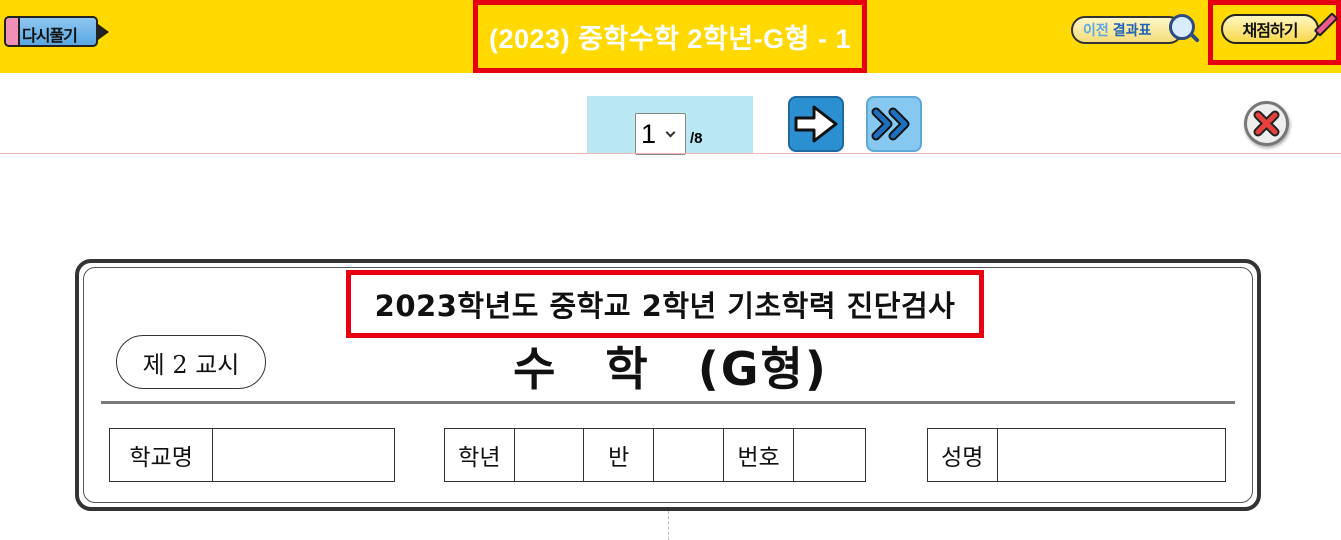 Image resolution: width=1341 pixels, height=540 pixels. I want to click on previous-result-pill: 이전 결과표, so click(1127, 30).